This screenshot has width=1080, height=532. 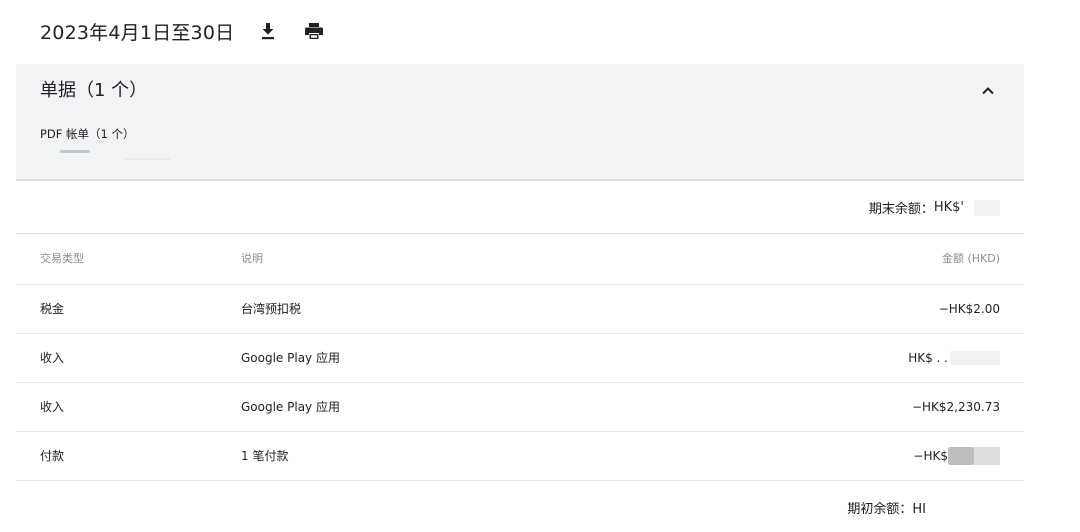 What do you see at coordinates (930, 456) in the screenshot?
I see `row-amount-text: −HK$` at bounding box center [930, 456].